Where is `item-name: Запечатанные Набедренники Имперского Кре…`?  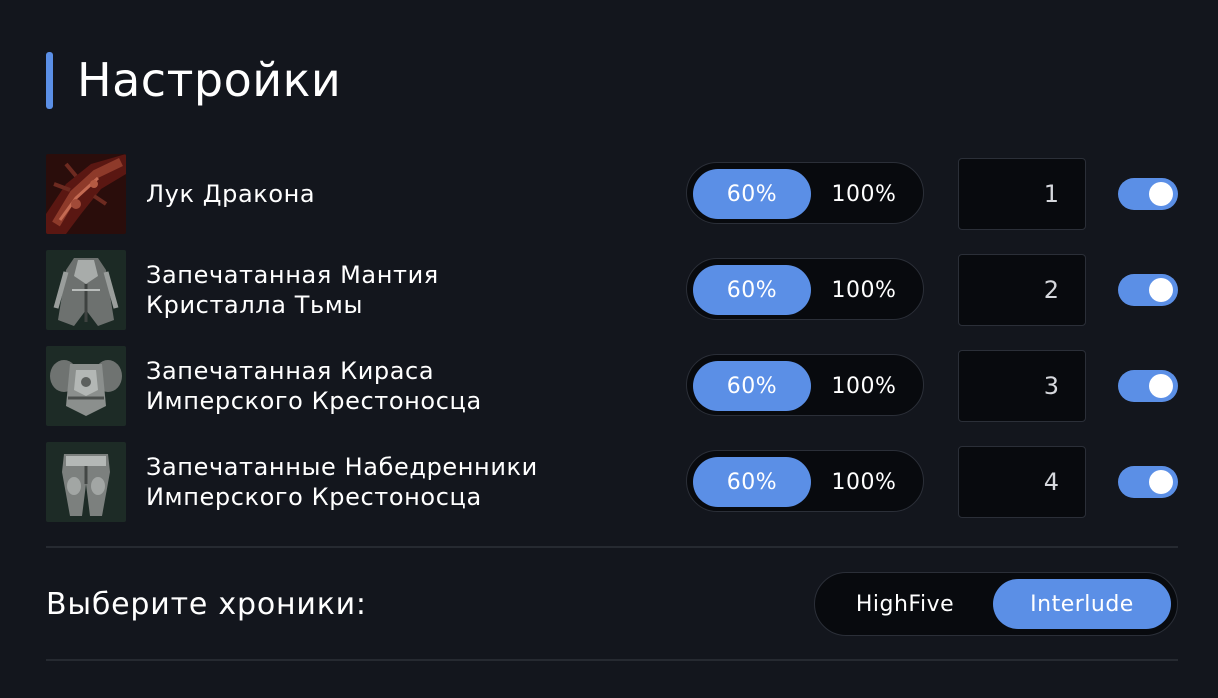 item-name: Запечатанные Набедренники Имперского Кре… is located at coordinates (342, 482).